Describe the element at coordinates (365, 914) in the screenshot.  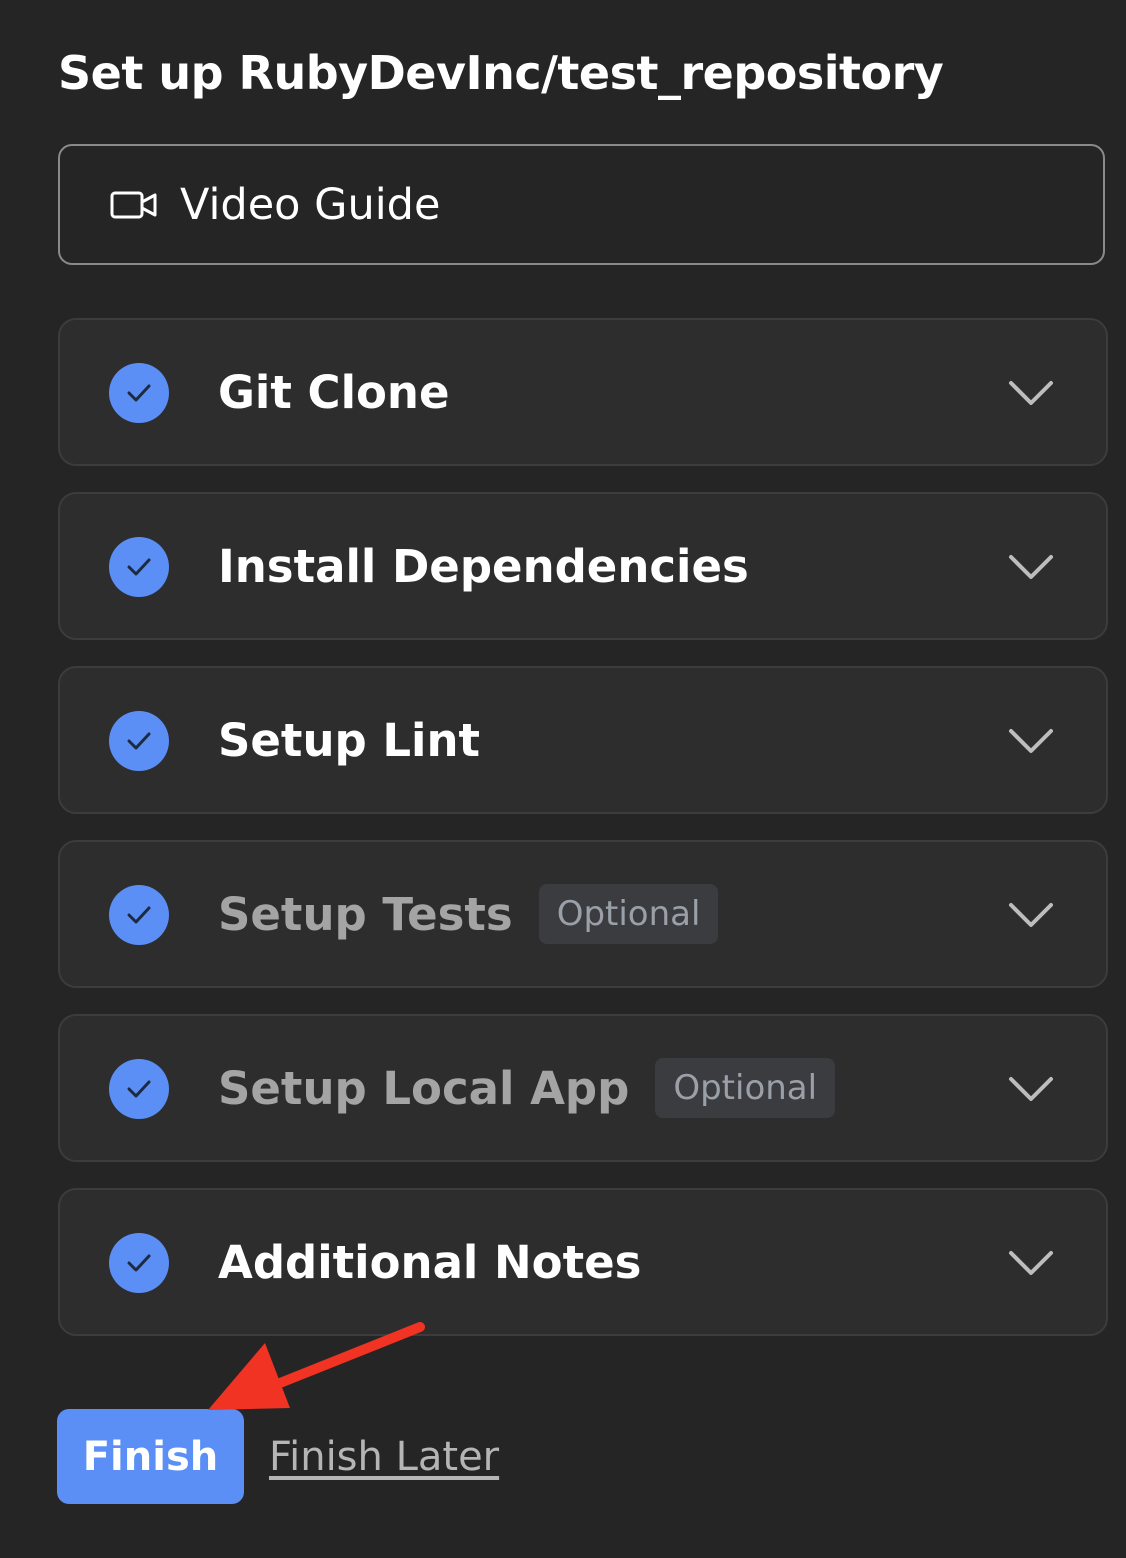
I see `step-label: Setup Tests` at that location.